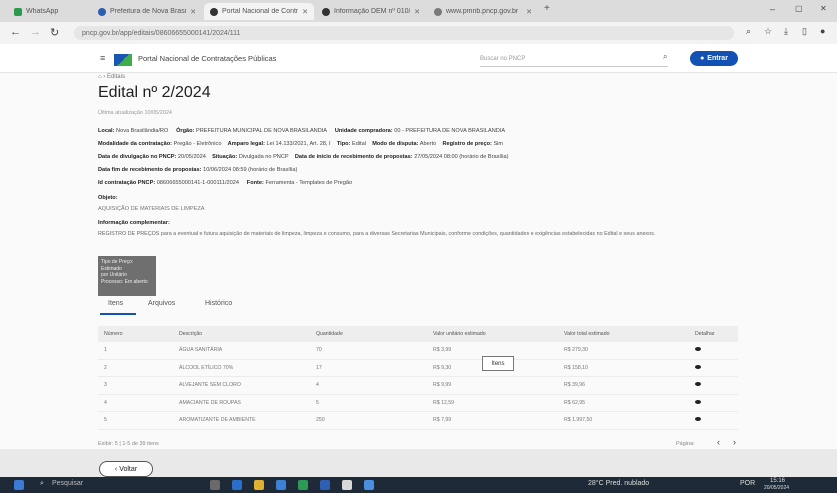 The width and height of the screenshot is (837, 493). What do you see at coordinates (747, 483) in the screenshot?
I see `language-indicator: POR` at bounding box center [747, 483].